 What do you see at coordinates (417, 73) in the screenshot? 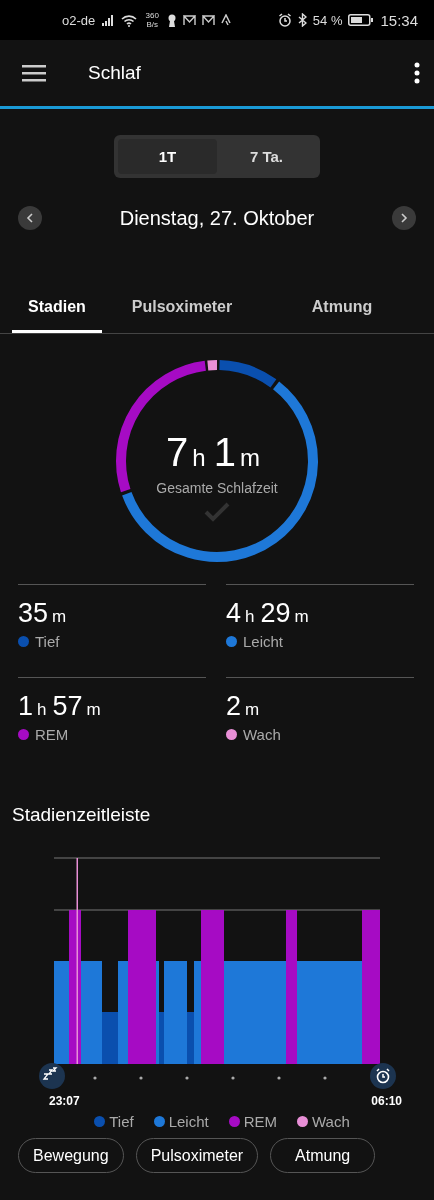
I see `more-options-icon` at bounding box center [417, 73].